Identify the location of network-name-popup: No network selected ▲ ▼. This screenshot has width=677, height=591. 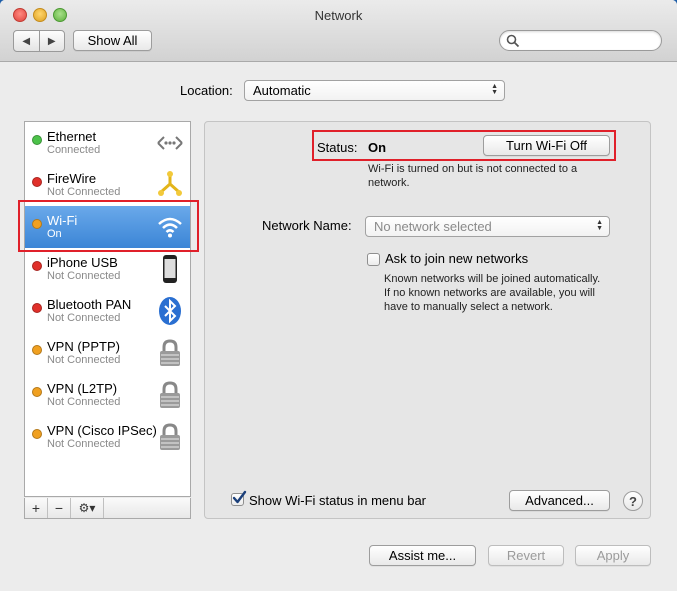
(487, 226).